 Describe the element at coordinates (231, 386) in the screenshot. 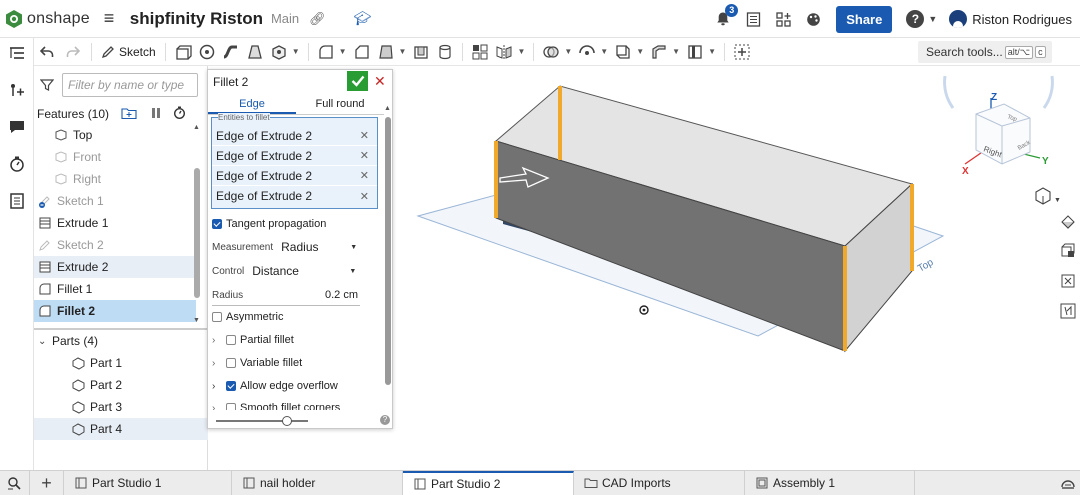

I see `allow-edge-overflow-checkbox` at that location.